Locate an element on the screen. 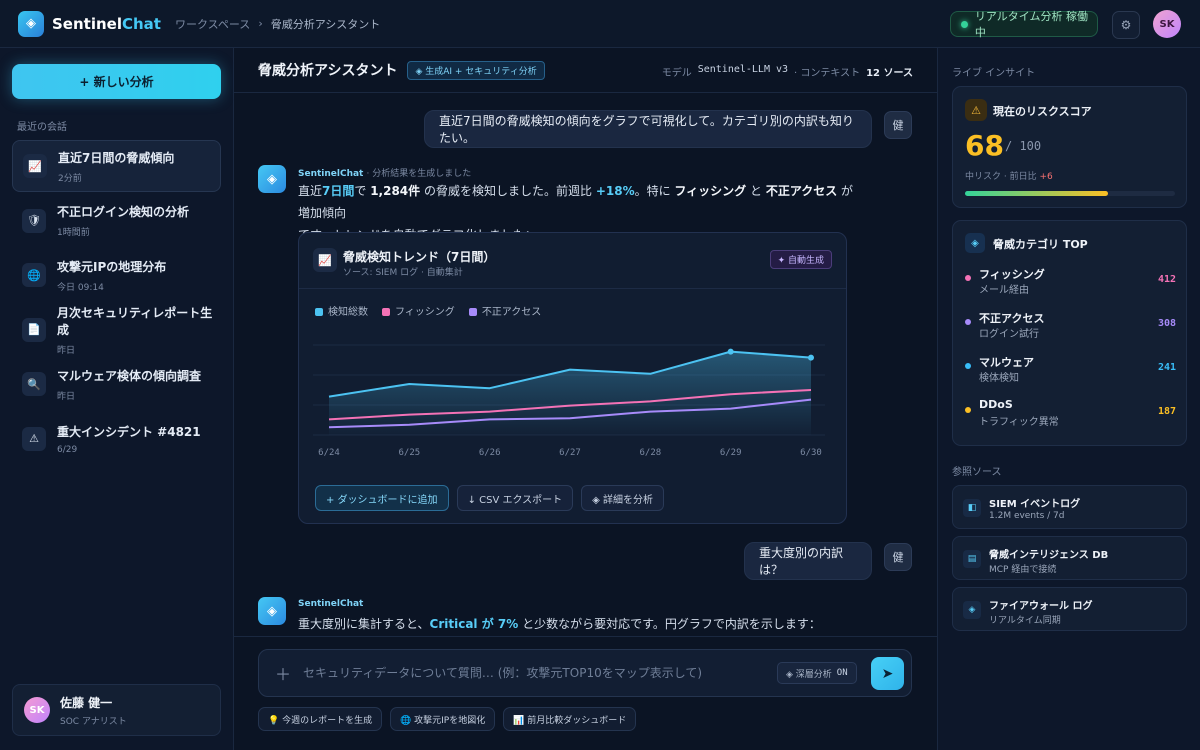 The height and width of the screenshot is (750, 1200). conversation-item: 📄 月次セキュリティレポート生成 昨日 is located at coordinates (116, 330).